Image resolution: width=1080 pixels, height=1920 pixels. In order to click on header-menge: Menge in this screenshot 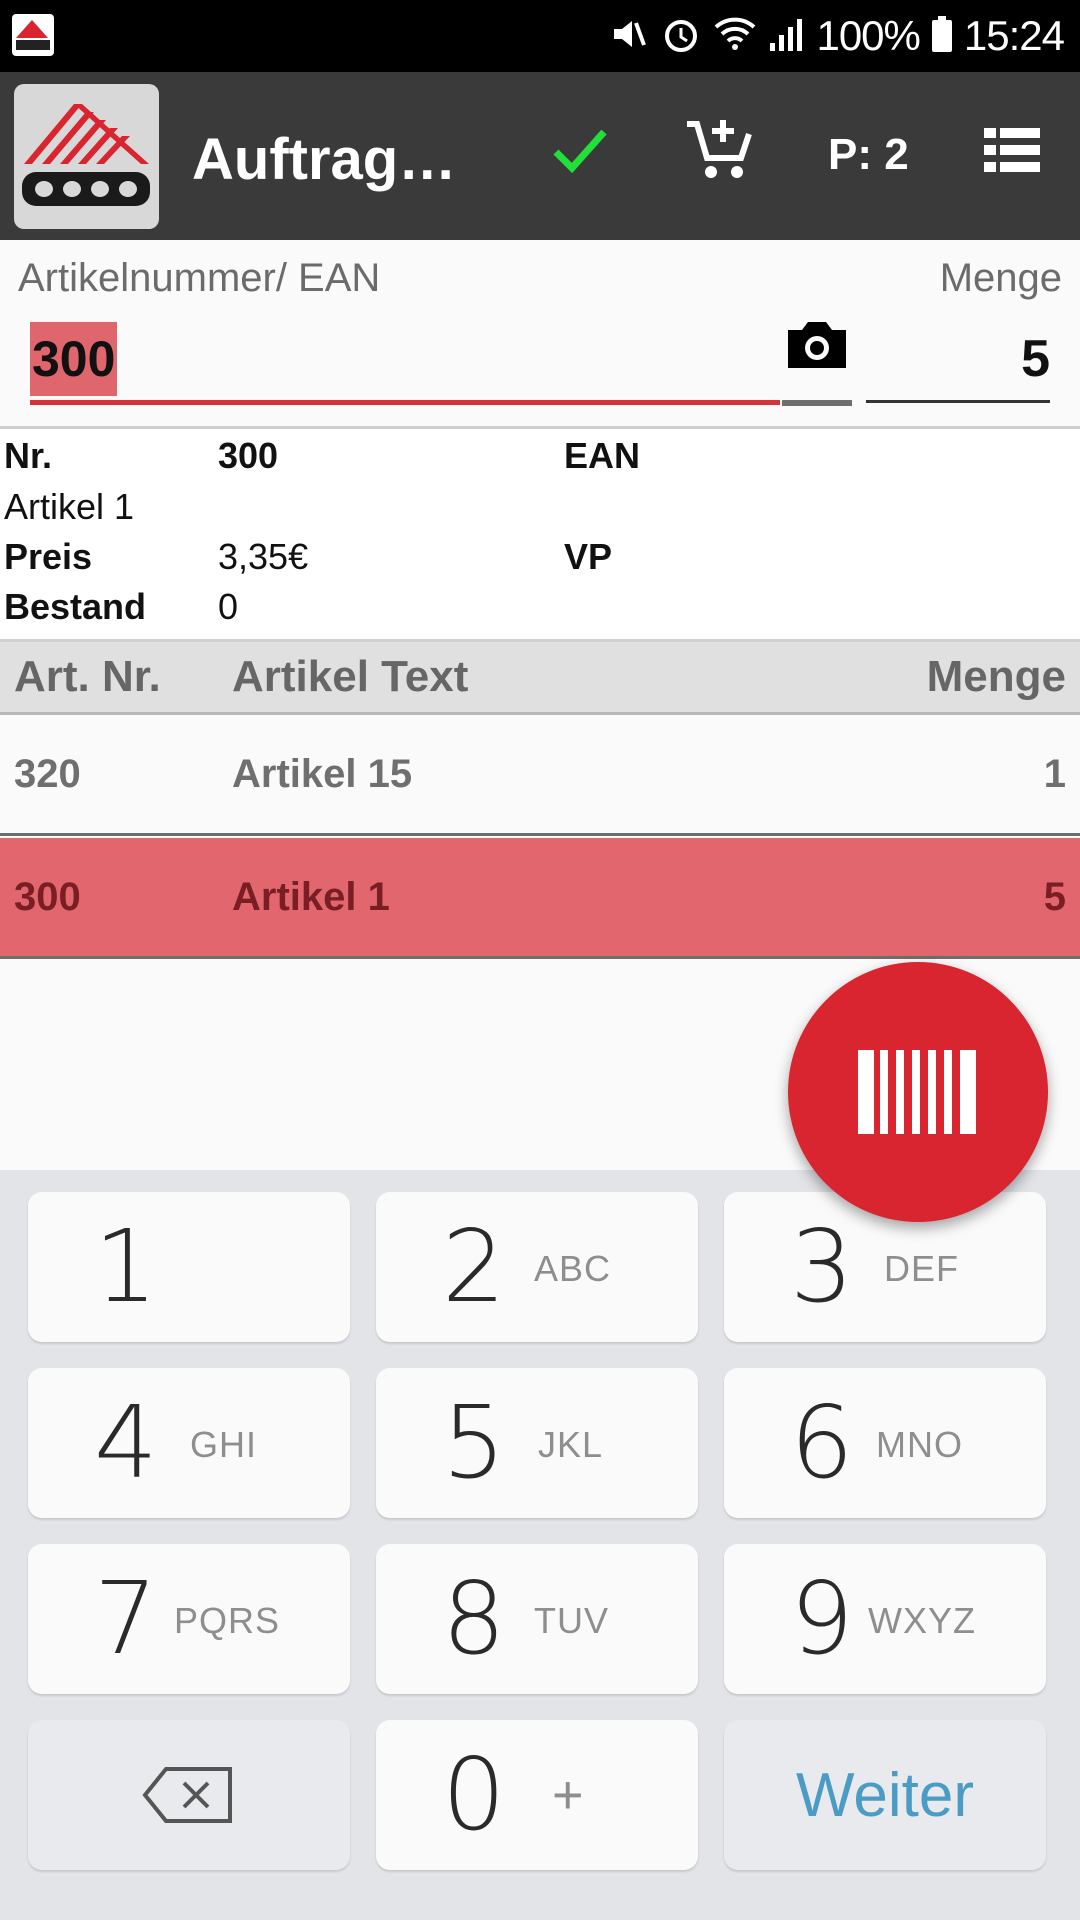, I will do `click(996, 676)`.